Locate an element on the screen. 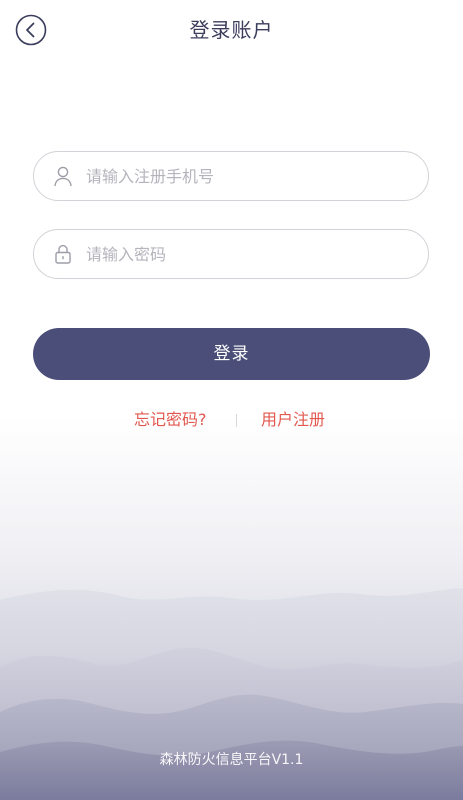  app-version-label: 森林防火信息平台V1.1 is located at coordinates (231, 760).